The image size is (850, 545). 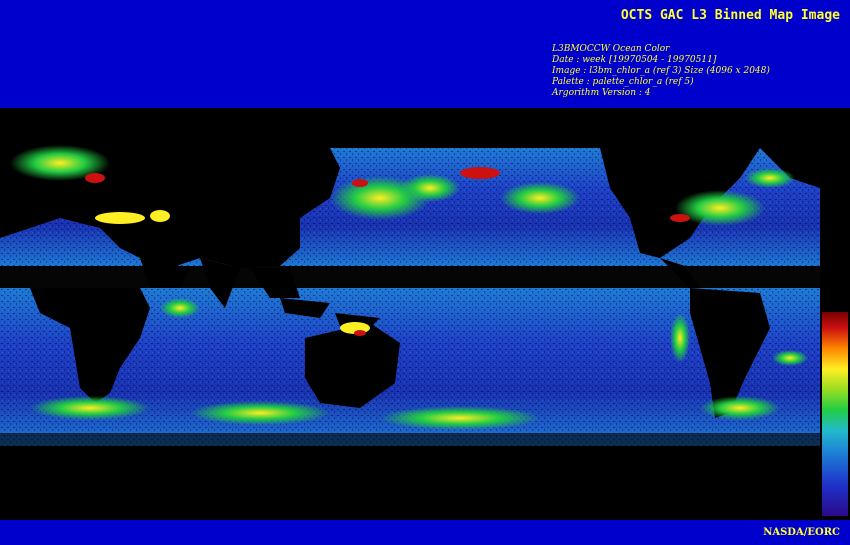 I want to click on metadata-algorithm: Argorithm Version : 4, so click(x=601, y=93).